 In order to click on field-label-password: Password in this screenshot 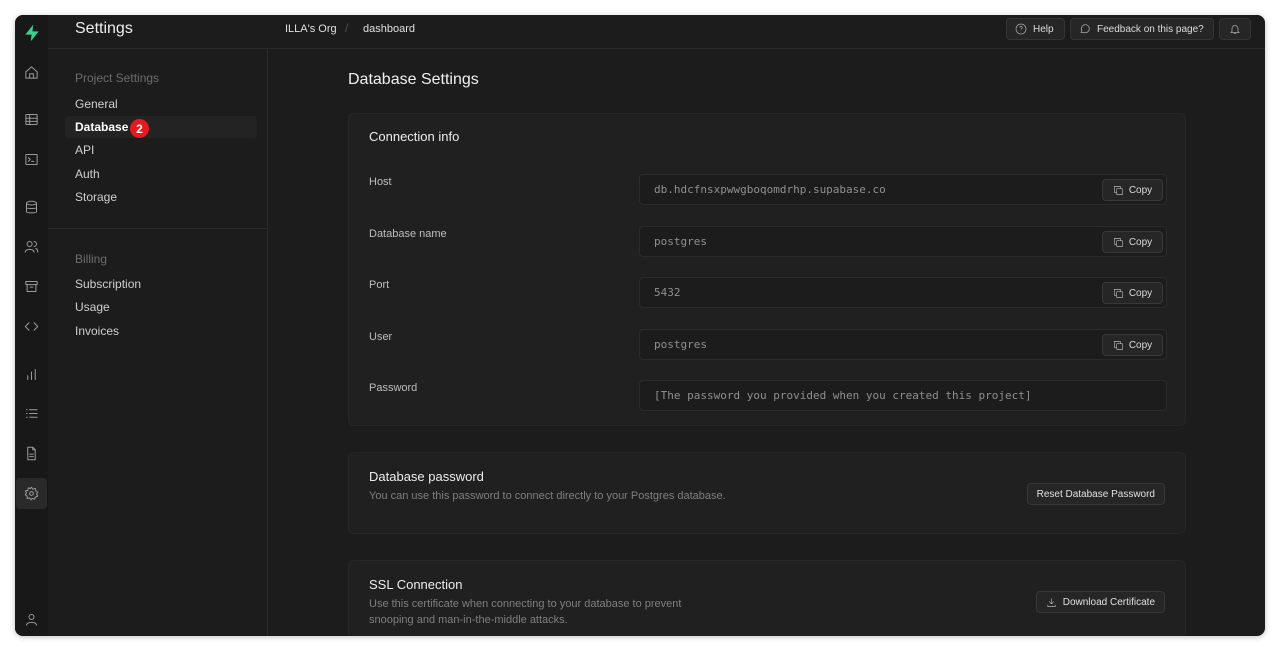, I will do `click(393, 388)`.